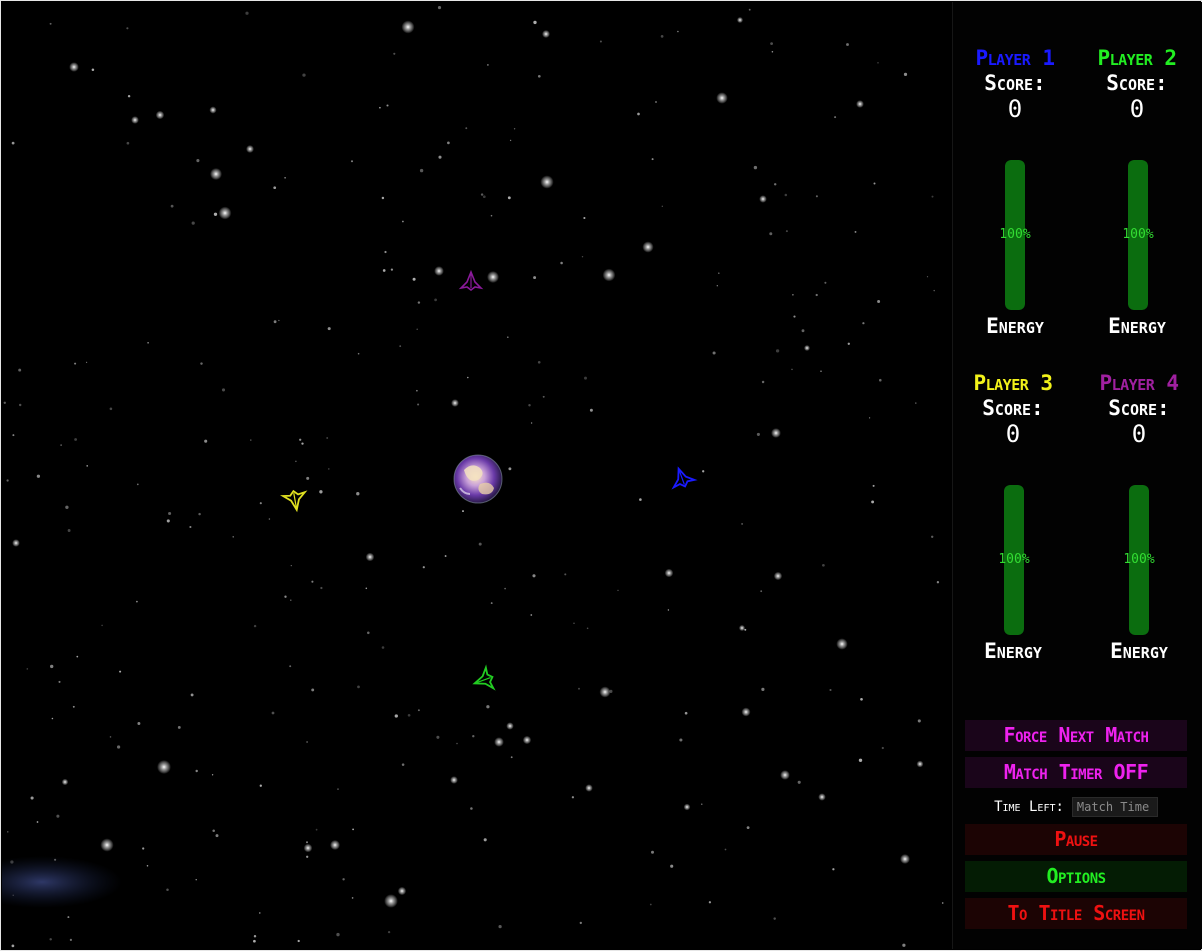 This screenshot has width=1202, height=951. I want to click on player-3-name: Player 3, so click(1013, 383).